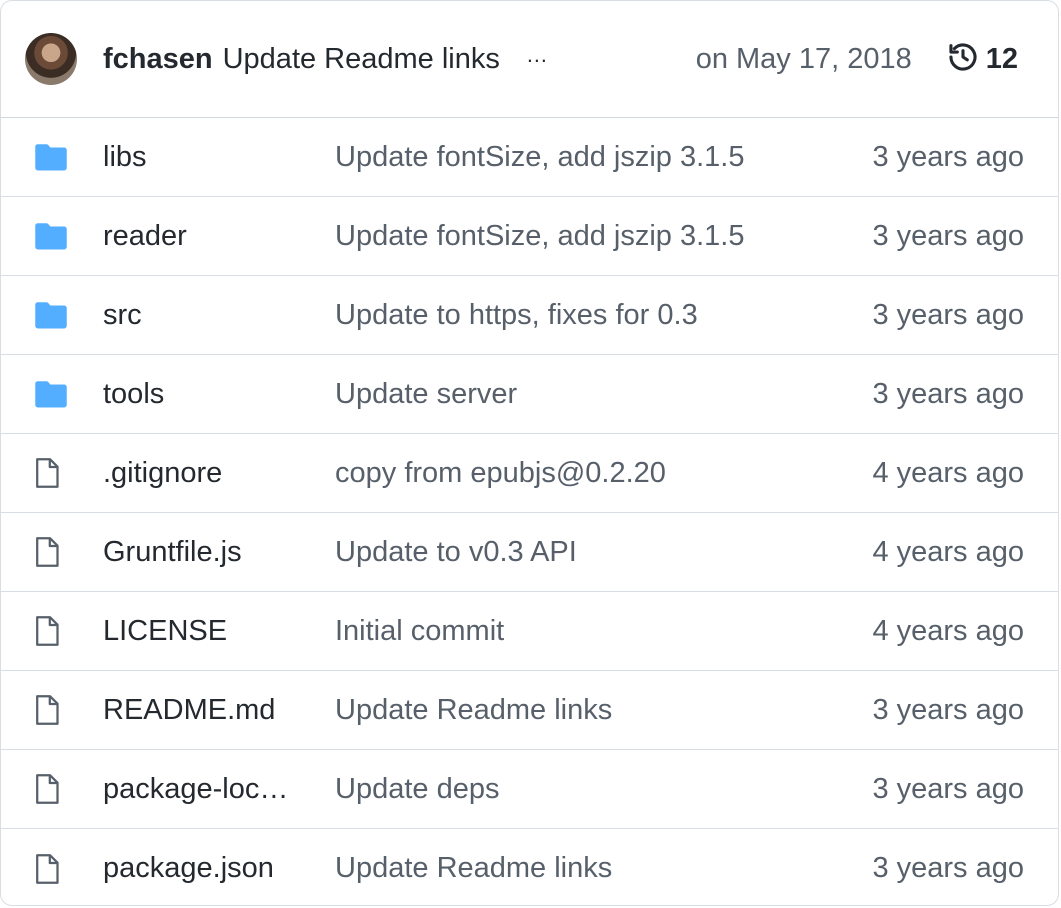 The height and width of the screenshot is (908, 1061). Describe the element at coordinates (603, 631) in the screenshot. I see `commit-message-link: Initial commit` at that location.